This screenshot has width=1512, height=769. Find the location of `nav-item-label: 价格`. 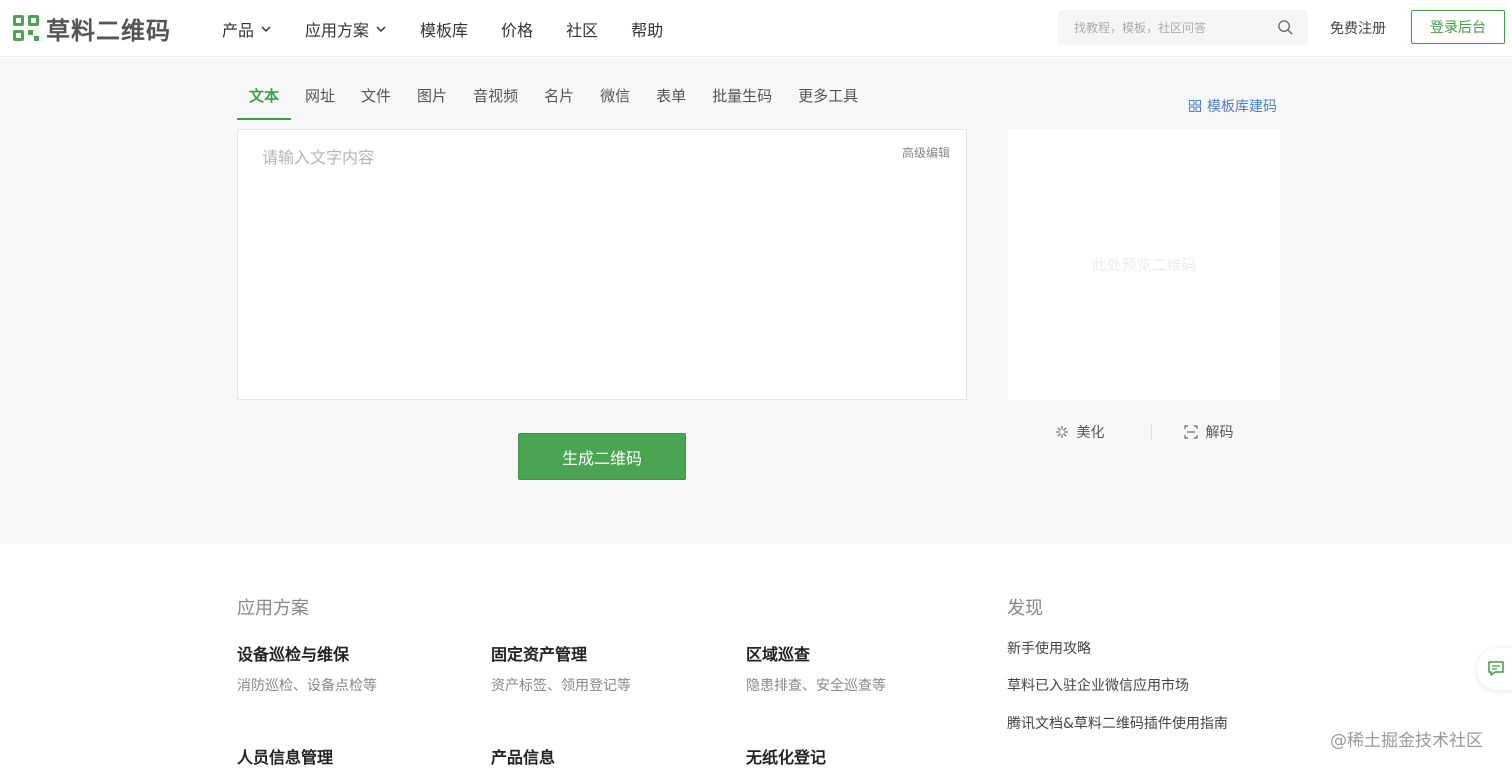

nav-item-label: 价格 is located at coordinates (517, 30).